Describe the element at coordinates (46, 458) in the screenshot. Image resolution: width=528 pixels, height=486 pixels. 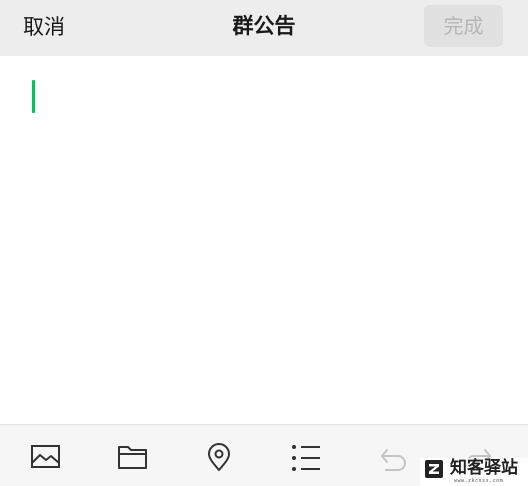
I see `image-icon` at that location.